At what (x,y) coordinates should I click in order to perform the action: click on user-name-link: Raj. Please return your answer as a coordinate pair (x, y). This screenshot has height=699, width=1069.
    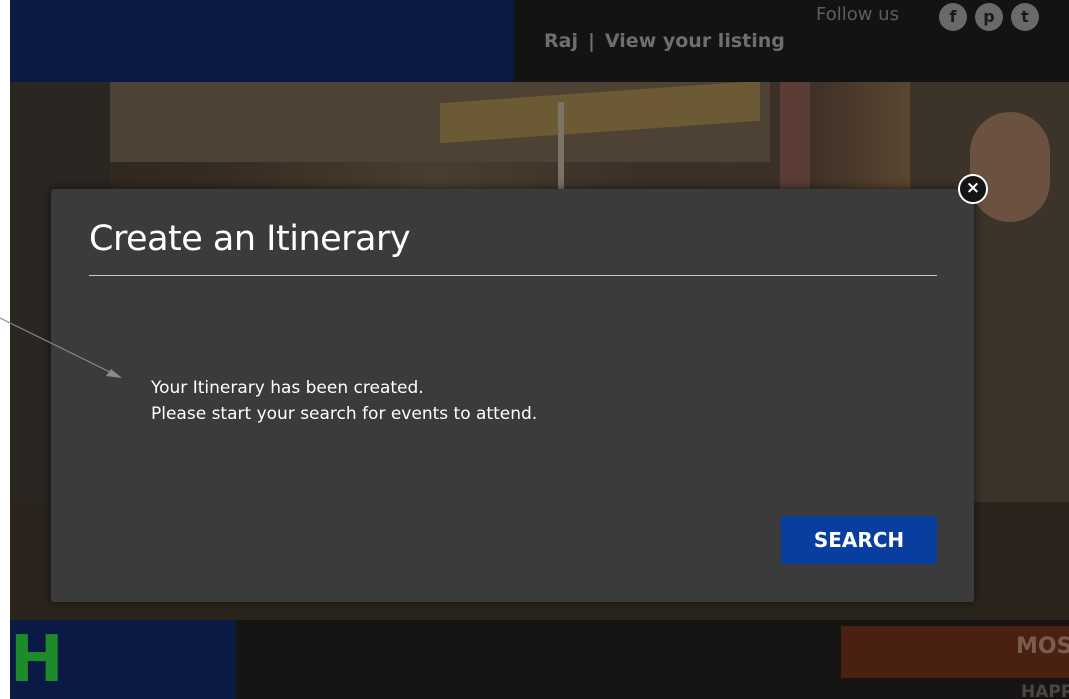
    Looking at the image, I should click on (561, 41).